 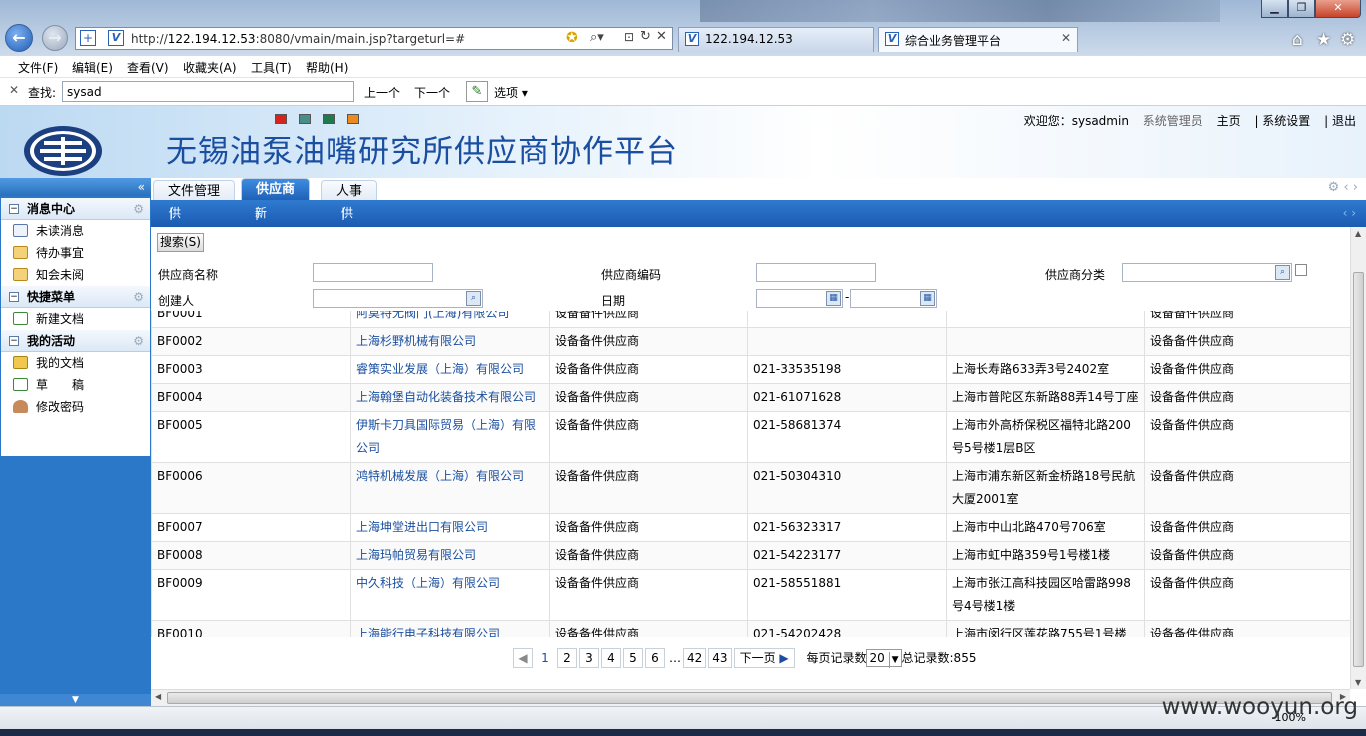 I want to click on sidebar-item-change-password: 修改密码, so click(x=75, y=407).